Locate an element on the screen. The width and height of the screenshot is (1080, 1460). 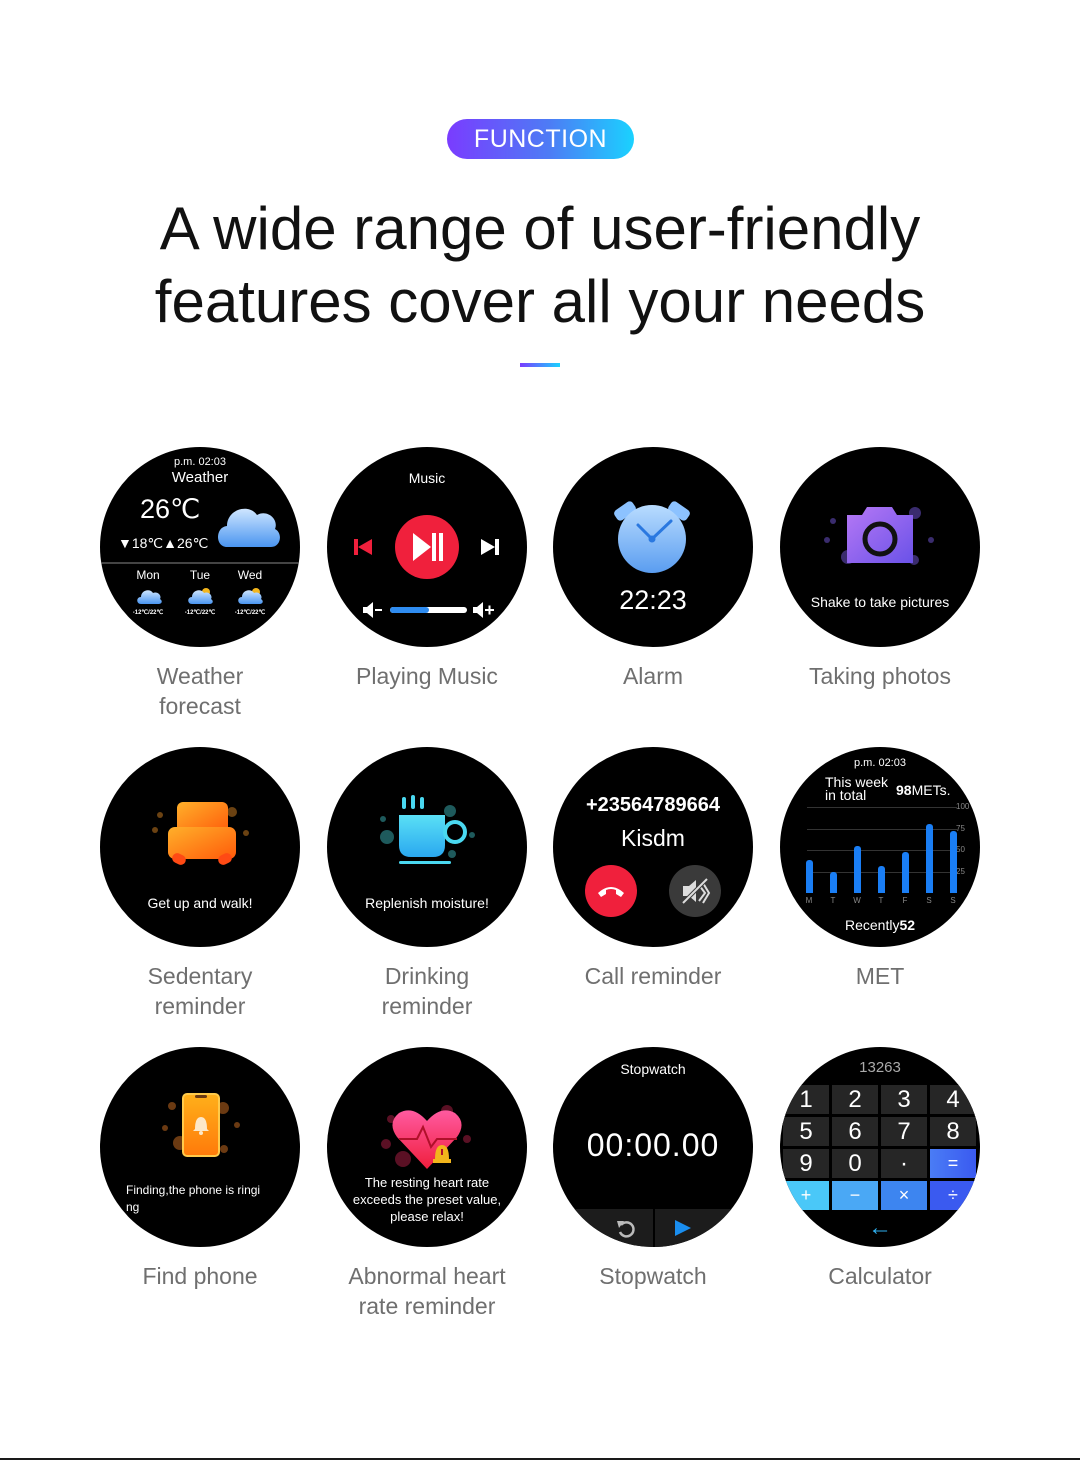
watch-screen-stopwatch: Stopwatch 00:00.00 is located at coordinates (653, 1147).